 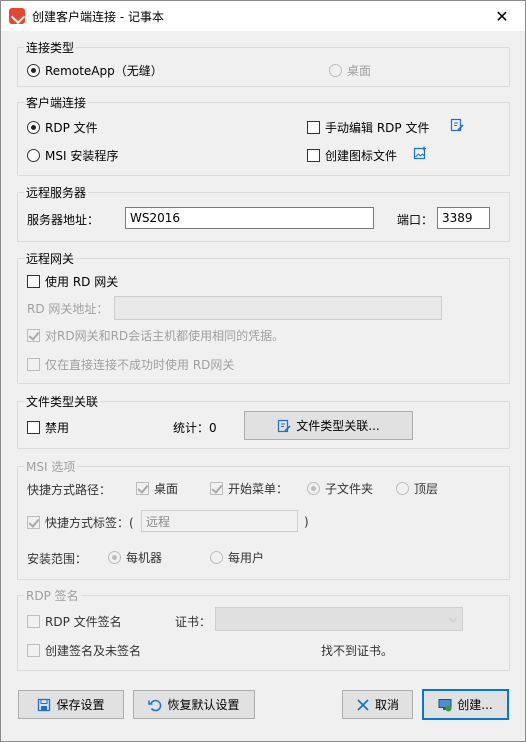 What do you see at coordinates (93, 651) in the screenshot?
I see `check-create-both-label: 创建签名及未签名` at bounding box center [93, 651].